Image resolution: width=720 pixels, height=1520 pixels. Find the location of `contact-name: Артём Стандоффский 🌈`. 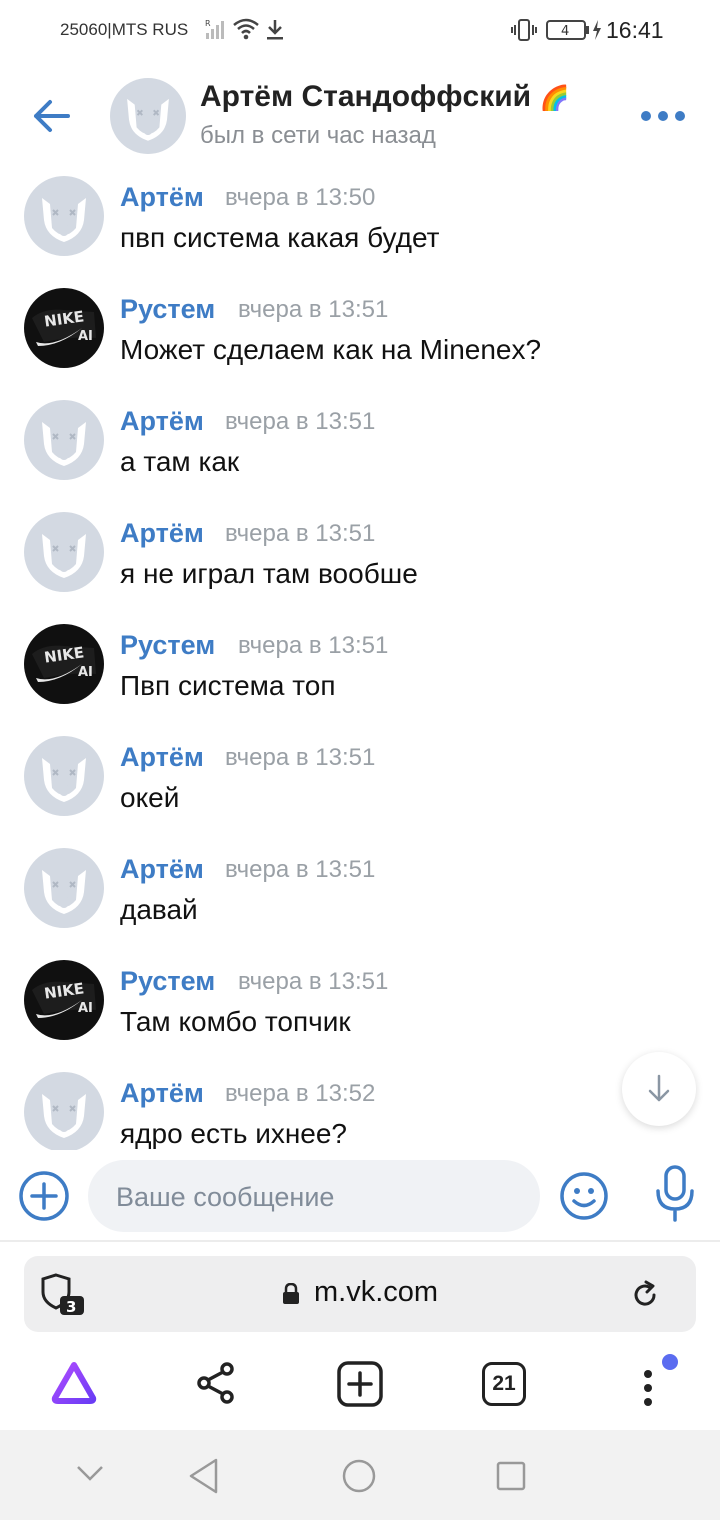

contact-name: Артём Стандоффский 🌈 is located at coordinates (384, 97).